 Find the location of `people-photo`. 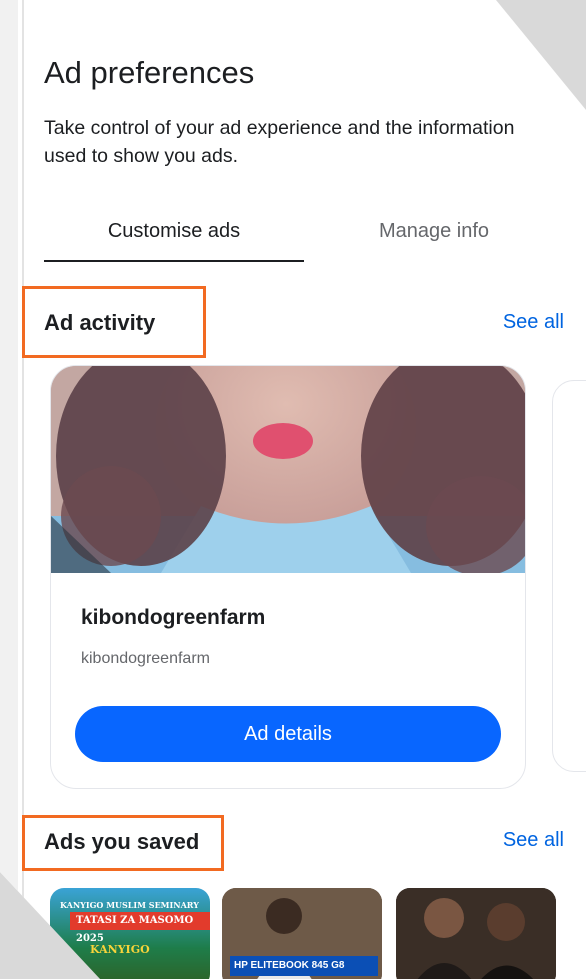

people-photo is located at coordinates (476, 933).